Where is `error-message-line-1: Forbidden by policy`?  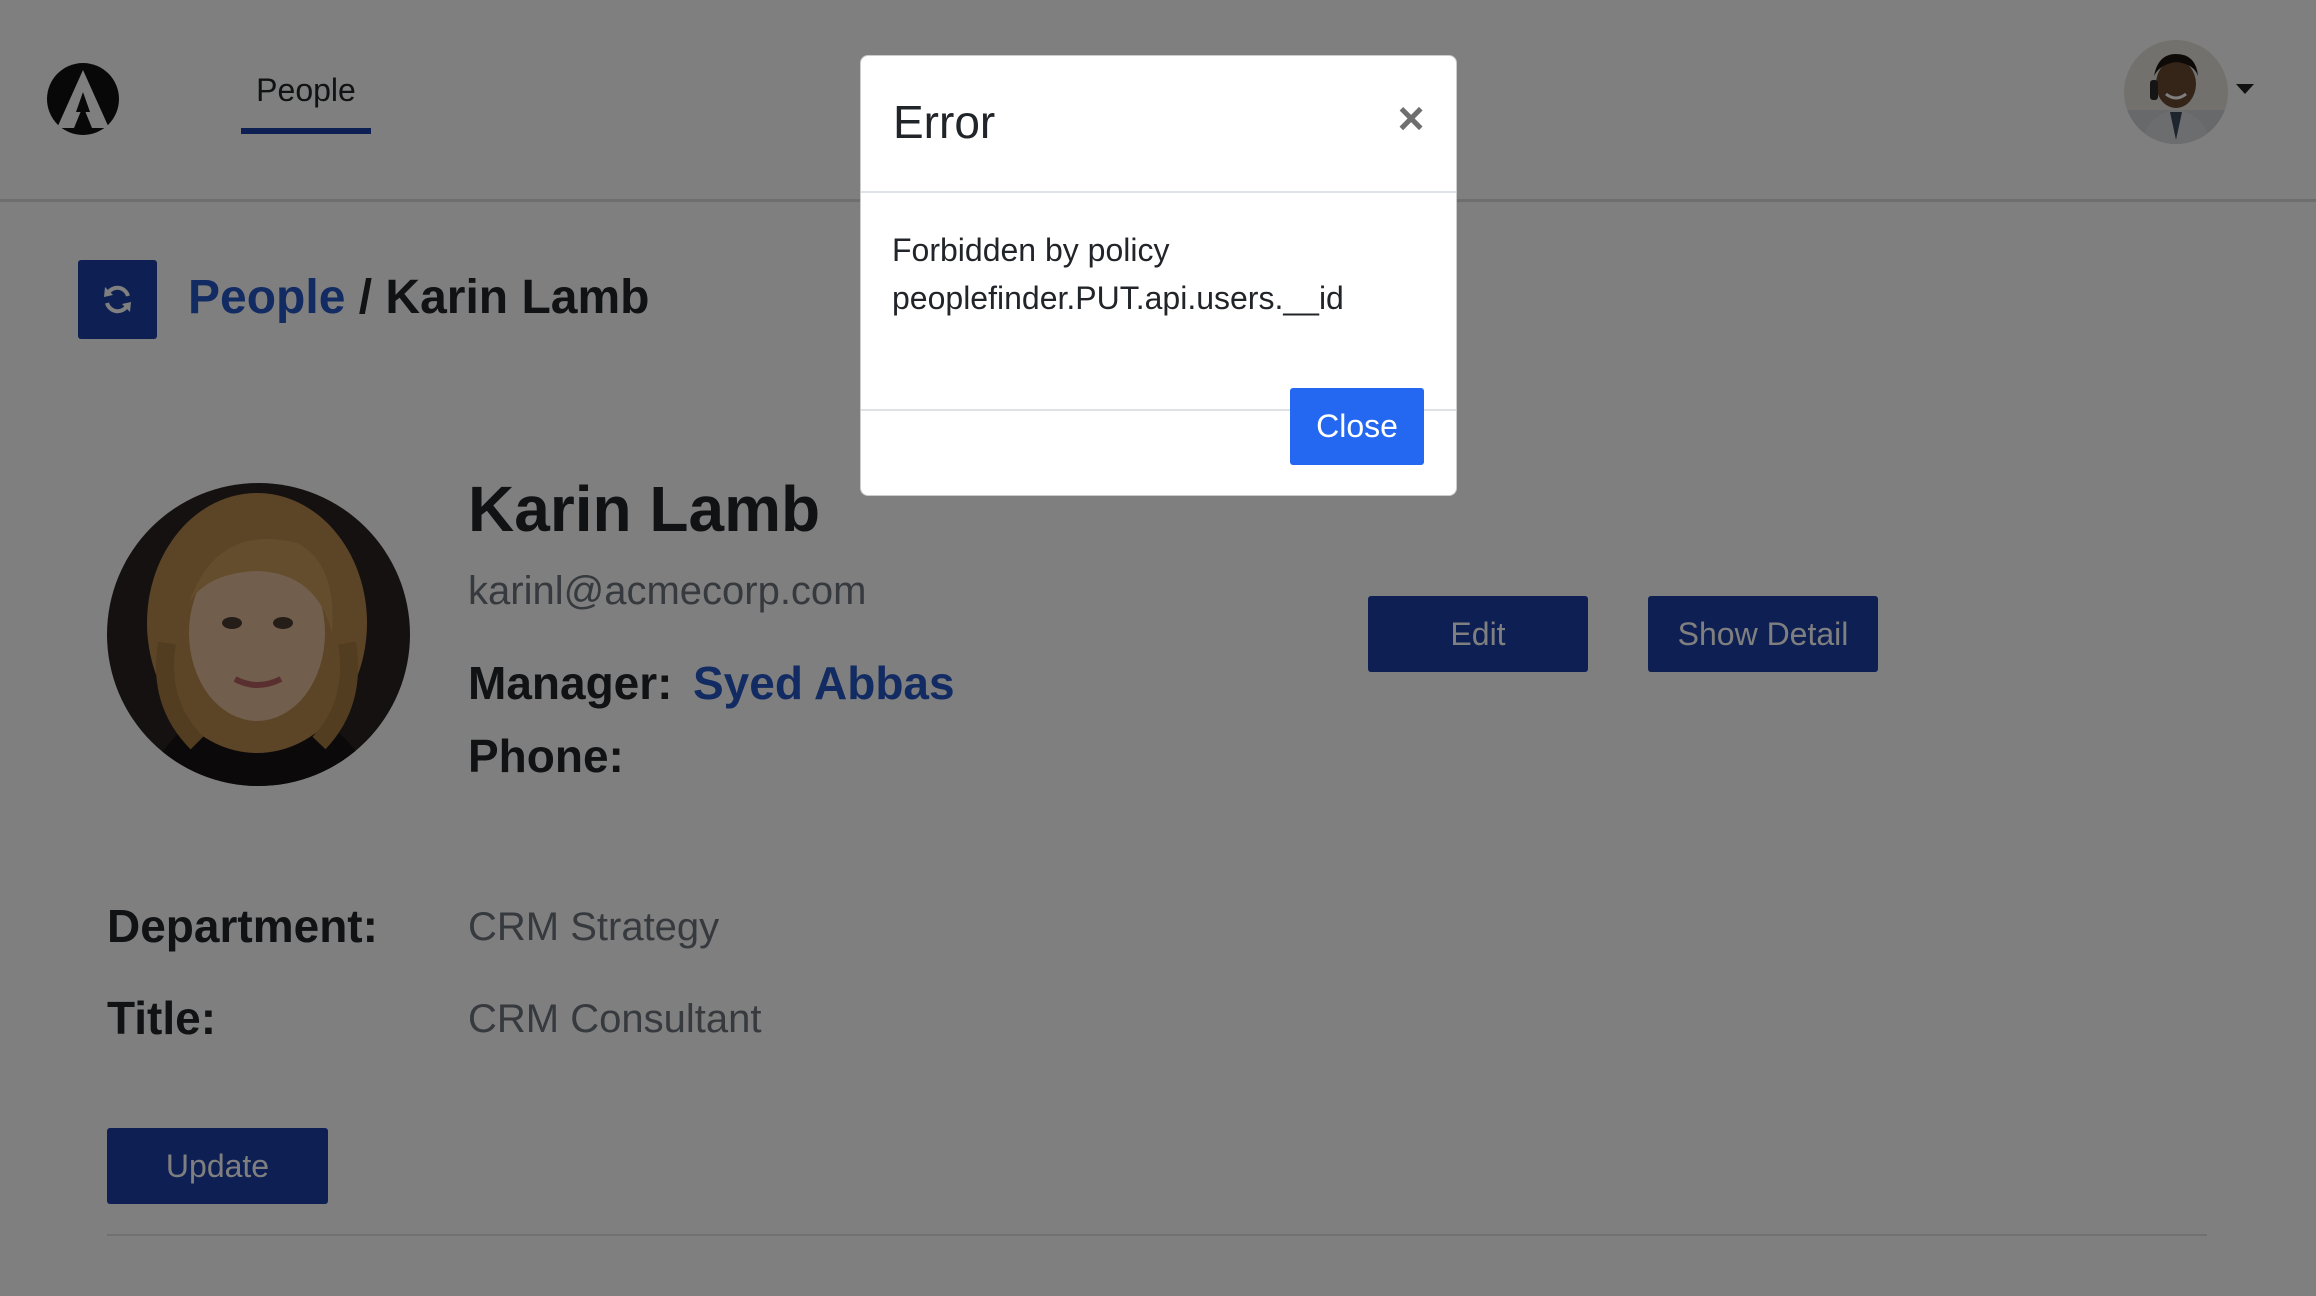
error-message-line-1: Forbidden by policy is located at coordinates (1031, 250).